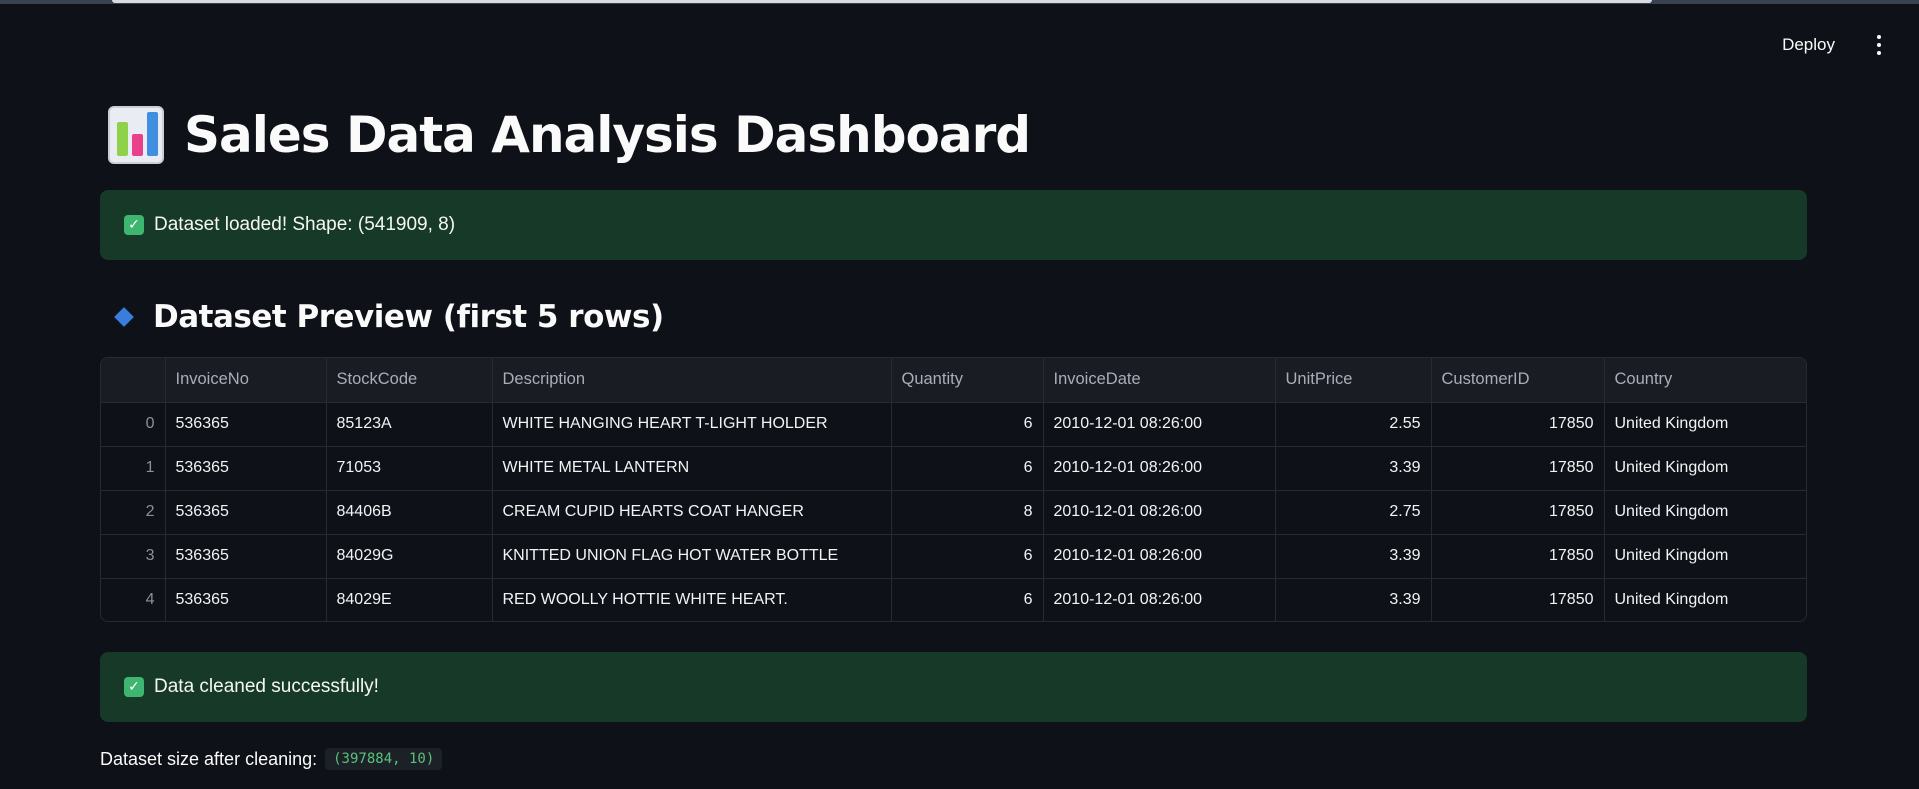 This screenshot has height=789, width=1919. Describe the element at coordinates (133, 380) in the screenshot. I see `column-header-index` at that location.